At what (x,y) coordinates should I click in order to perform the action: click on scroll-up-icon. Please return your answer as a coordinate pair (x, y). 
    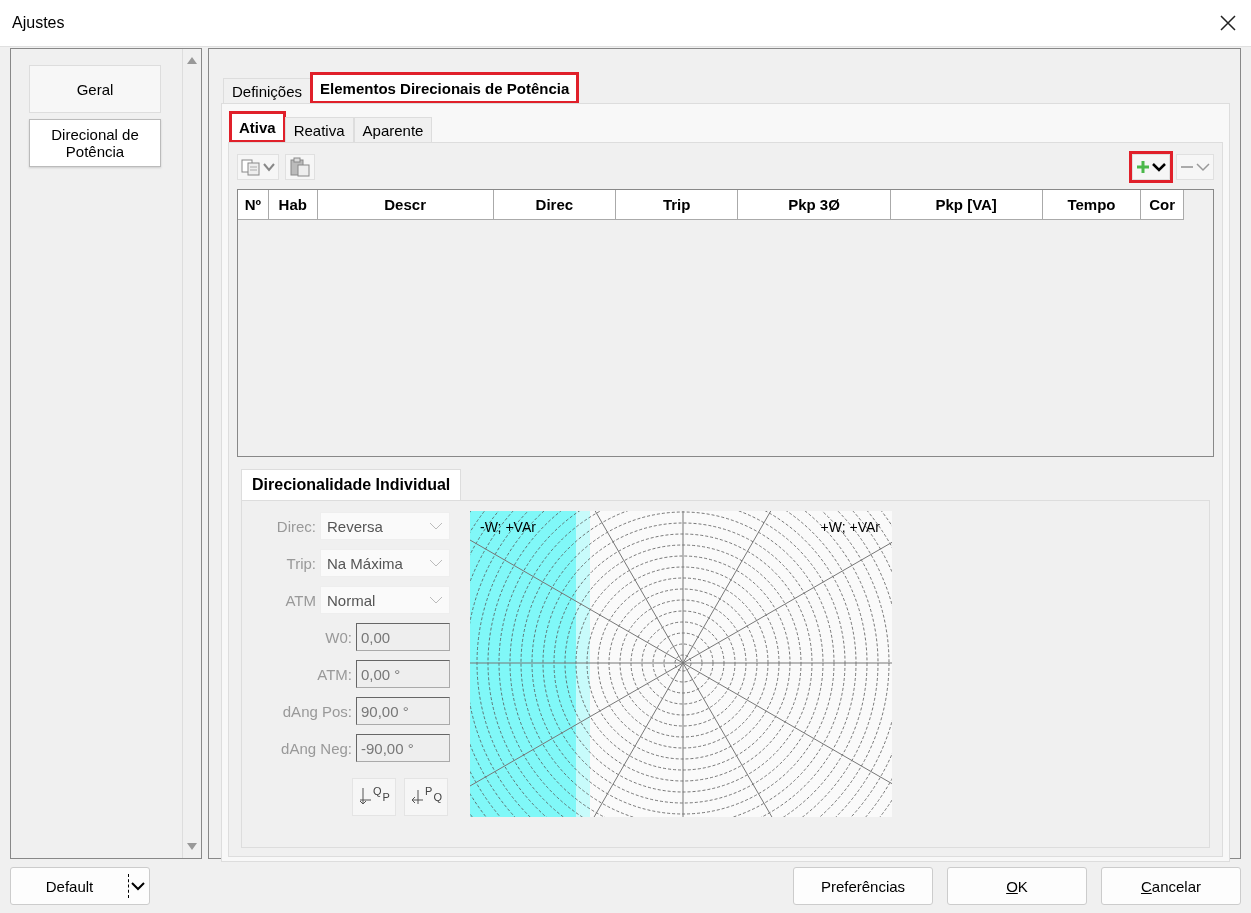
    Looking at the image, I should click on (192, 60).